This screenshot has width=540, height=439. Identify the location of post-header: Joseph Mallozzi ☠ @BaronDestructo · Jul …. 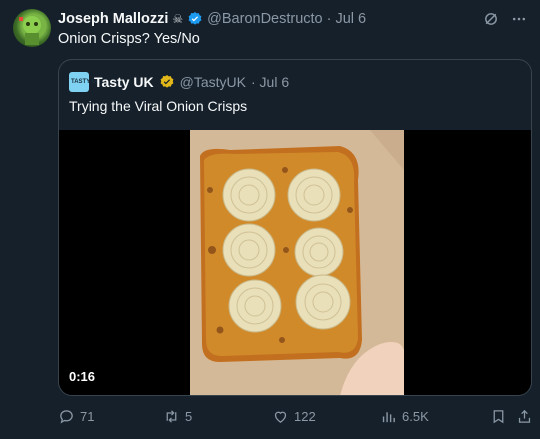
(212, 19).